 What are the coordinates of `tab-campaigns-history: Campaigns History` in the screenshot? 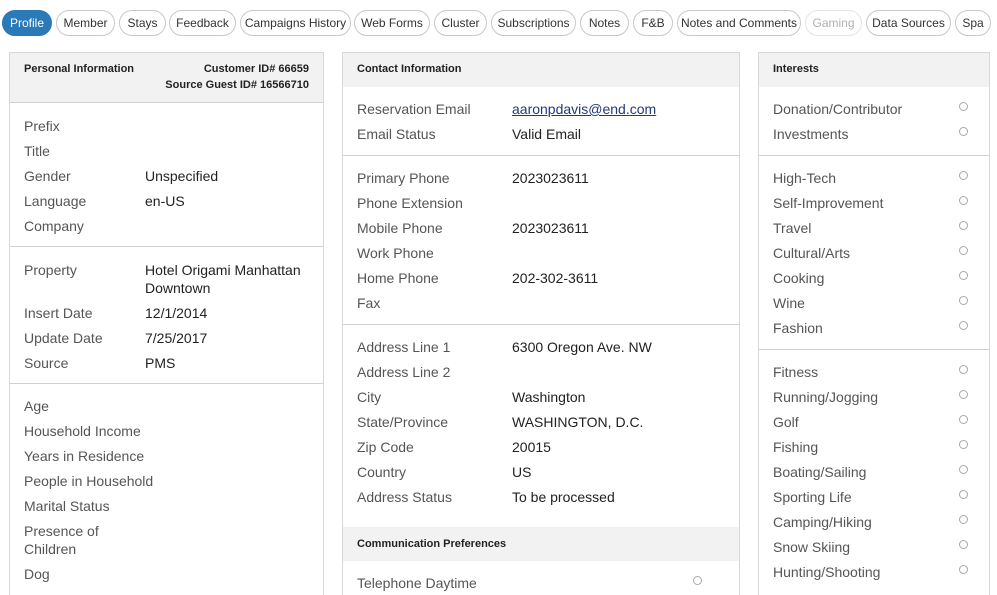 It's located at (295, 23).